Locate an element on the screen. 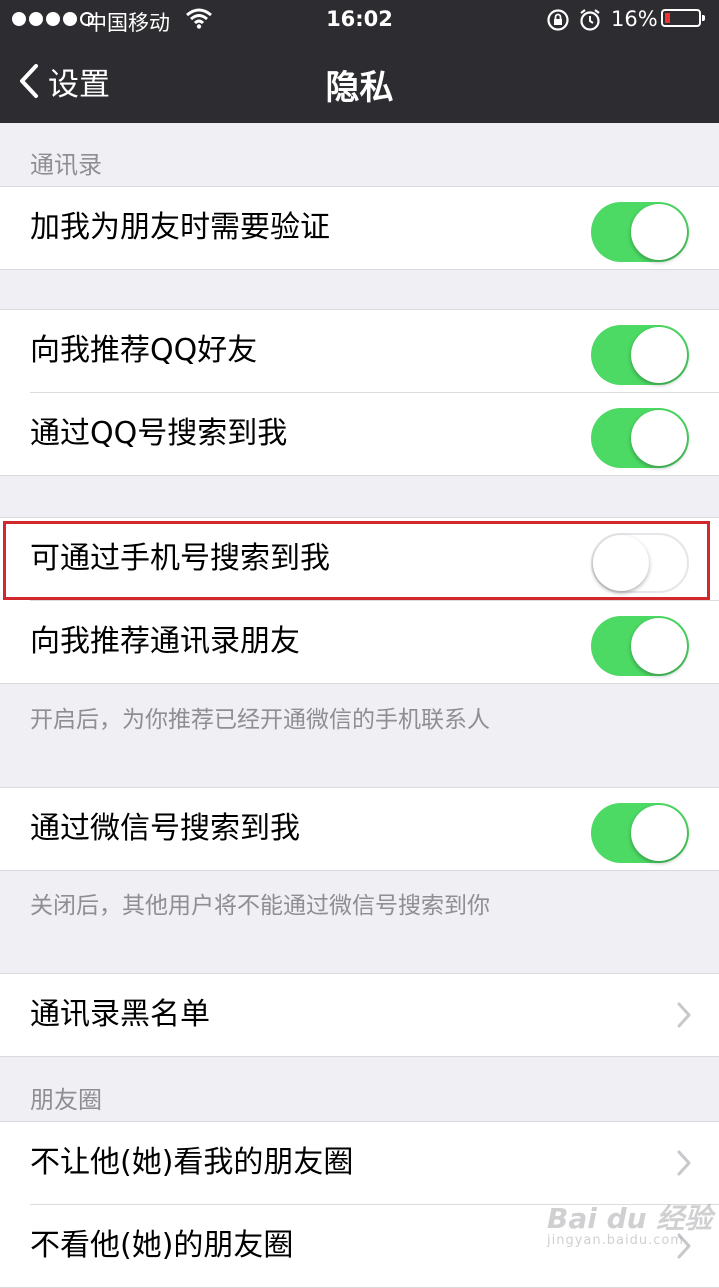  row-search-by-wechat: 通过微信号搜索到我 is located at coordinates (359, 829).